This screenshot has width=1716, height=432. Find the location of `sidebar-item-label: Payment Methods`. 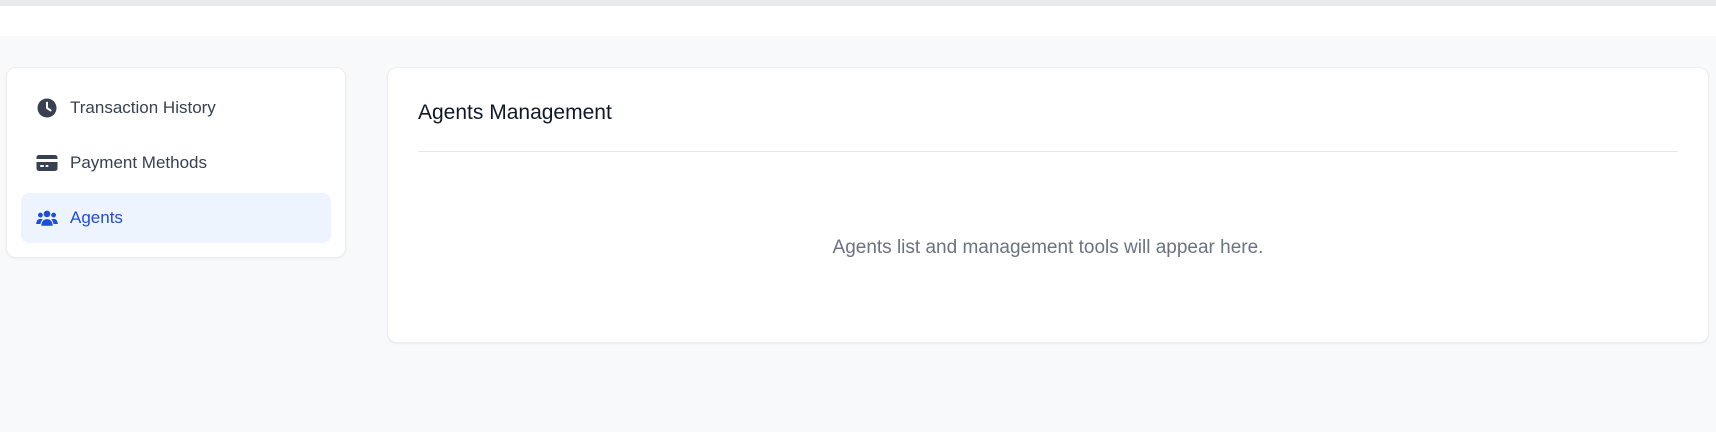

sidebar-item-label: Payment Methods is located at coordinates (139, 162).